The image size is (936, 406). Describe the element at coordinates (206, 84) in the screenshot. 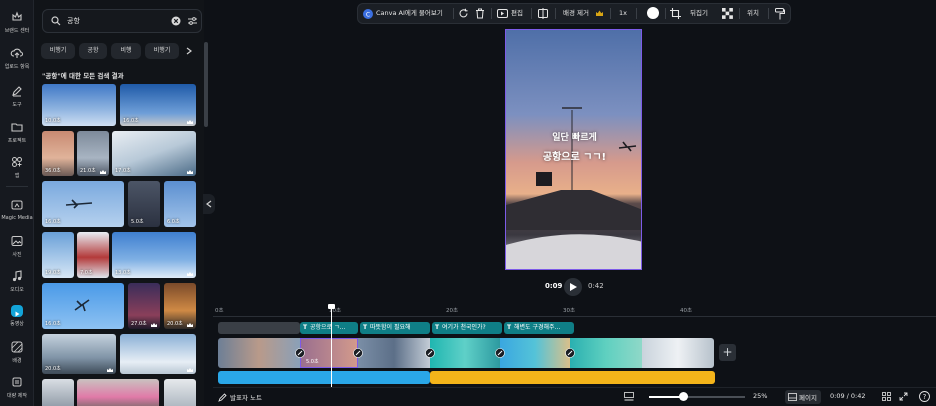

I see `panel-scrollbar` at that location.